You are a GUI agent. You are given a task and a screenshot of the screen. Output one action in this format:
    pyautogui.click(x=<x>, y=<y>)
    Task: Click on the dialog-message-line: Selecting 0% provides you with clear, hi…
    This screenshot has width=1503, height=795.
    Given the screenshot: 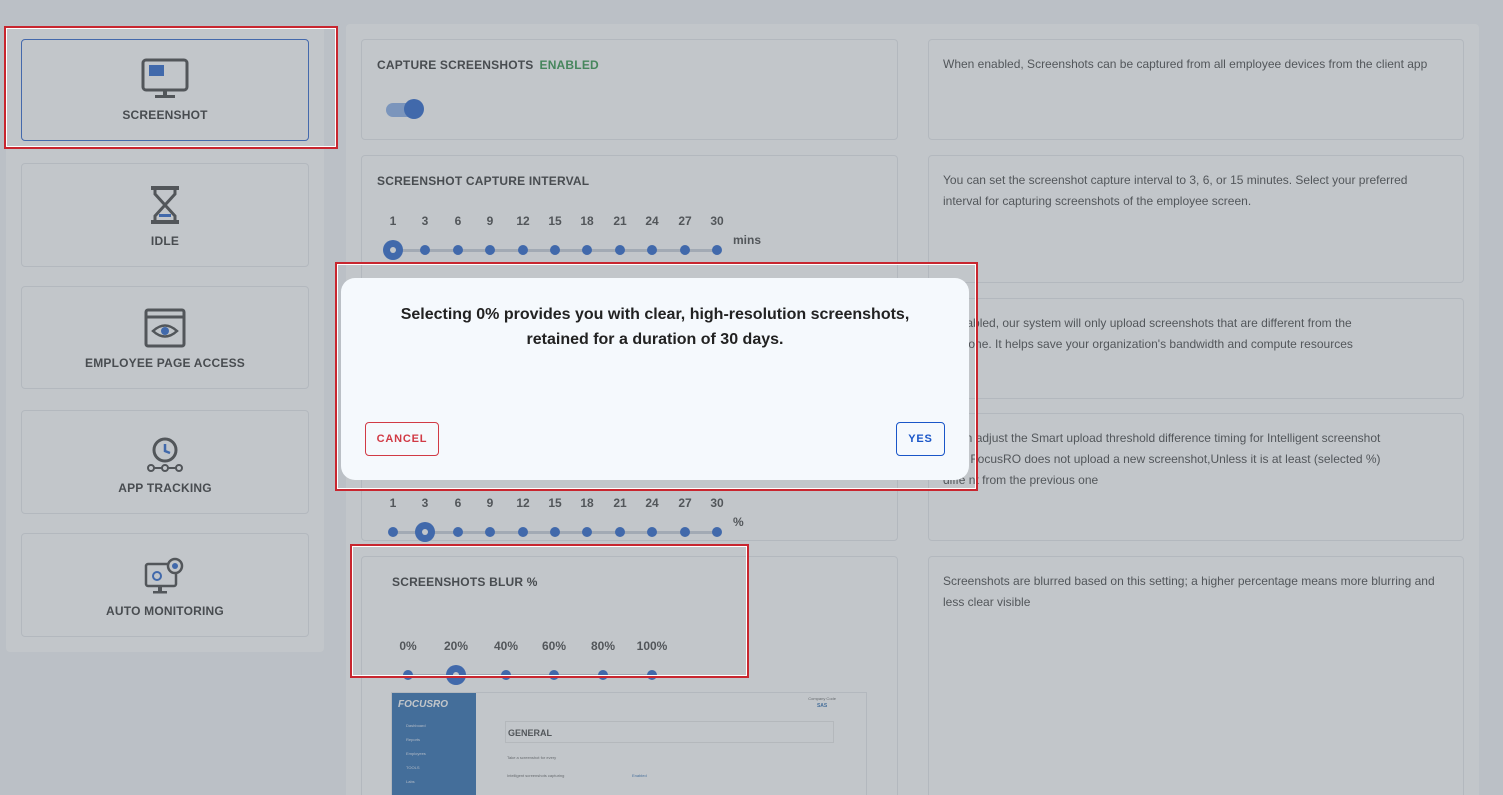 What is the action you would take?
    pyautogui.click(x=655, y=314)
    